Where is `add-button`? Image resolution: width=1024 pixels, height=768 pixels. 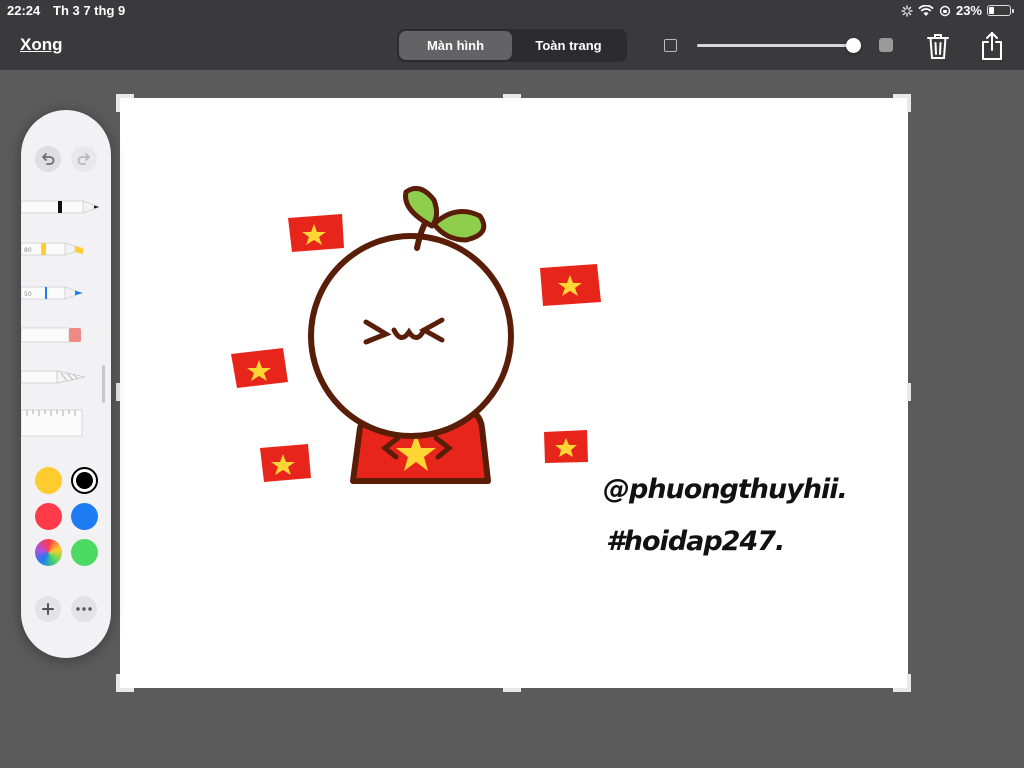
add-button is located at coordinates (48, 609).